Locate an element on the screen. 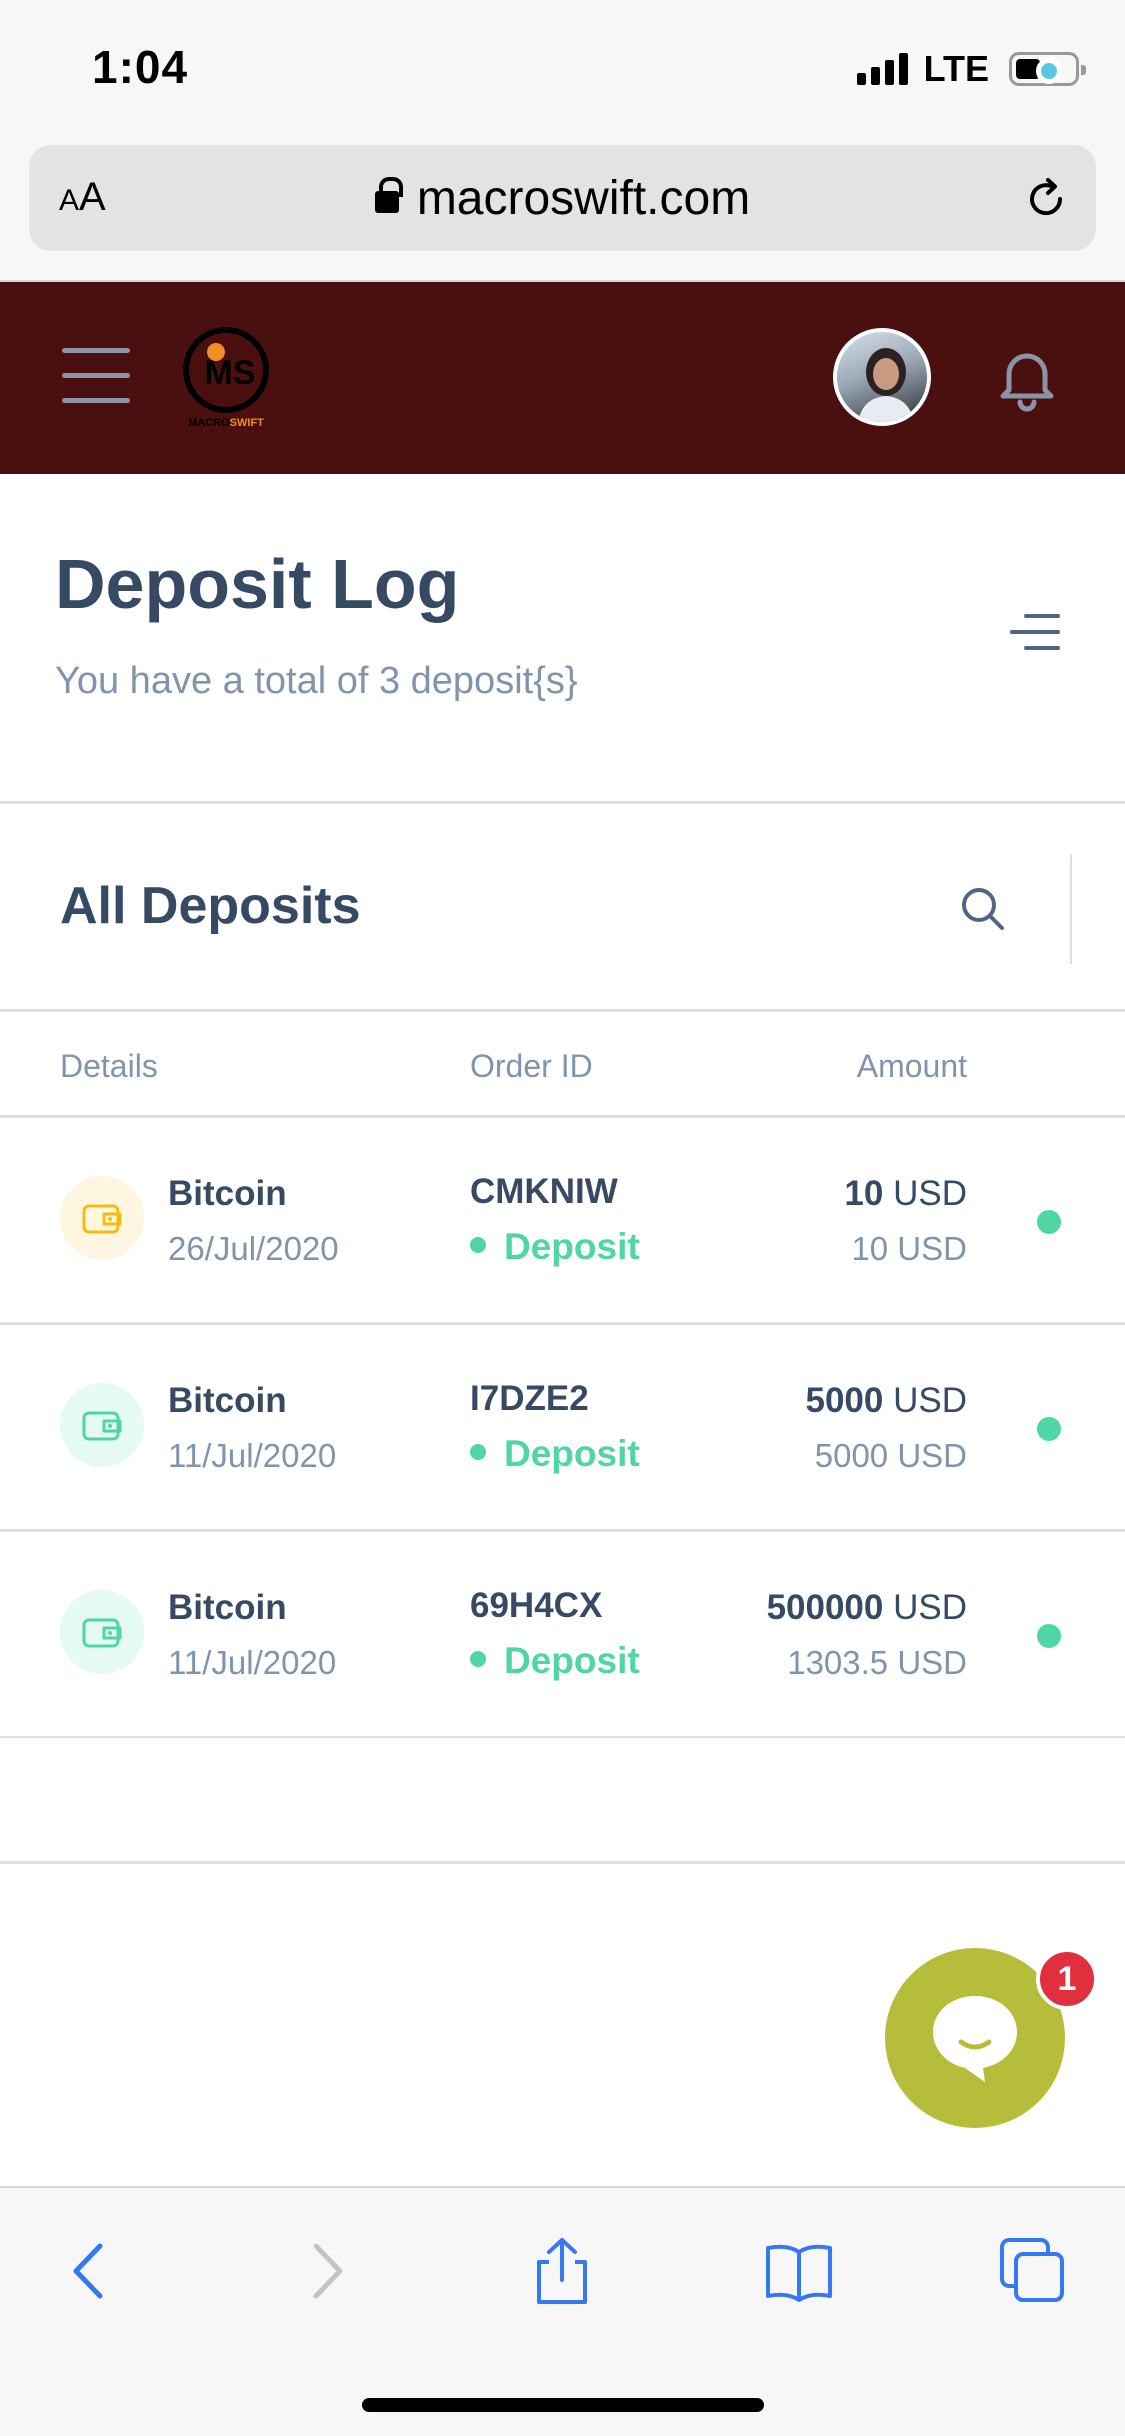 This screenshot has width=1125, height=2436. user-avatar is located at coordinates (882, 377).